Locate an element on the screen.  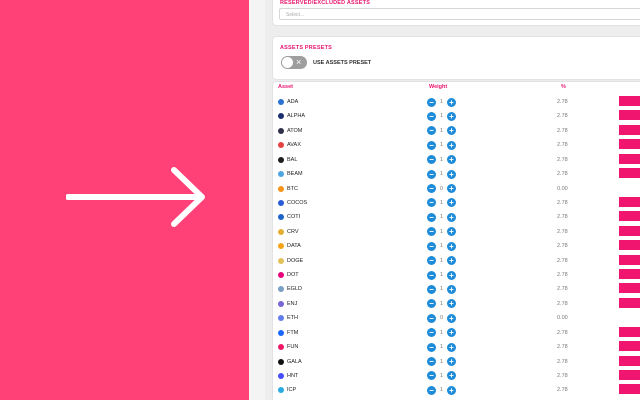
table-row: BEAM −1 +2.78 is located at coordinates (456, 175).